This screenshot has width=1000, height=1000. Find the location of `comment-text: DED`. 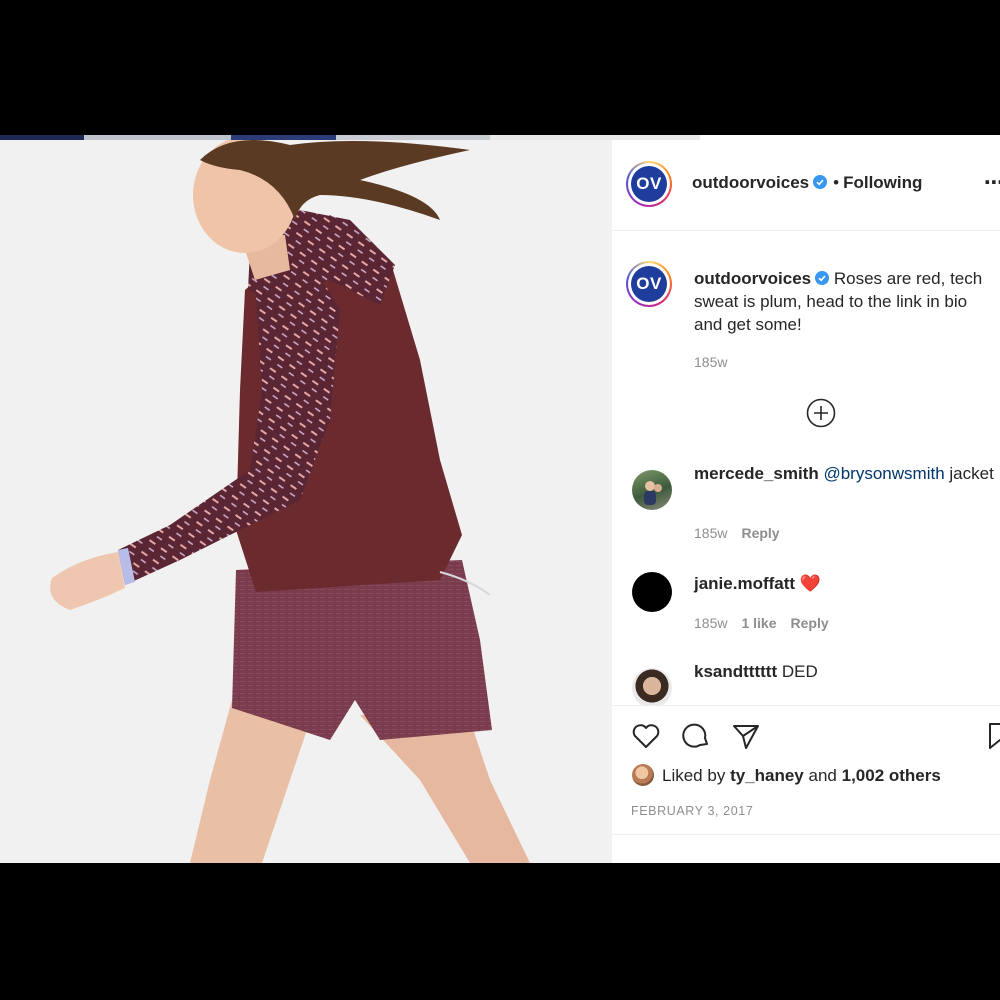

comment-text: DED is located at coordinates (799, 671).